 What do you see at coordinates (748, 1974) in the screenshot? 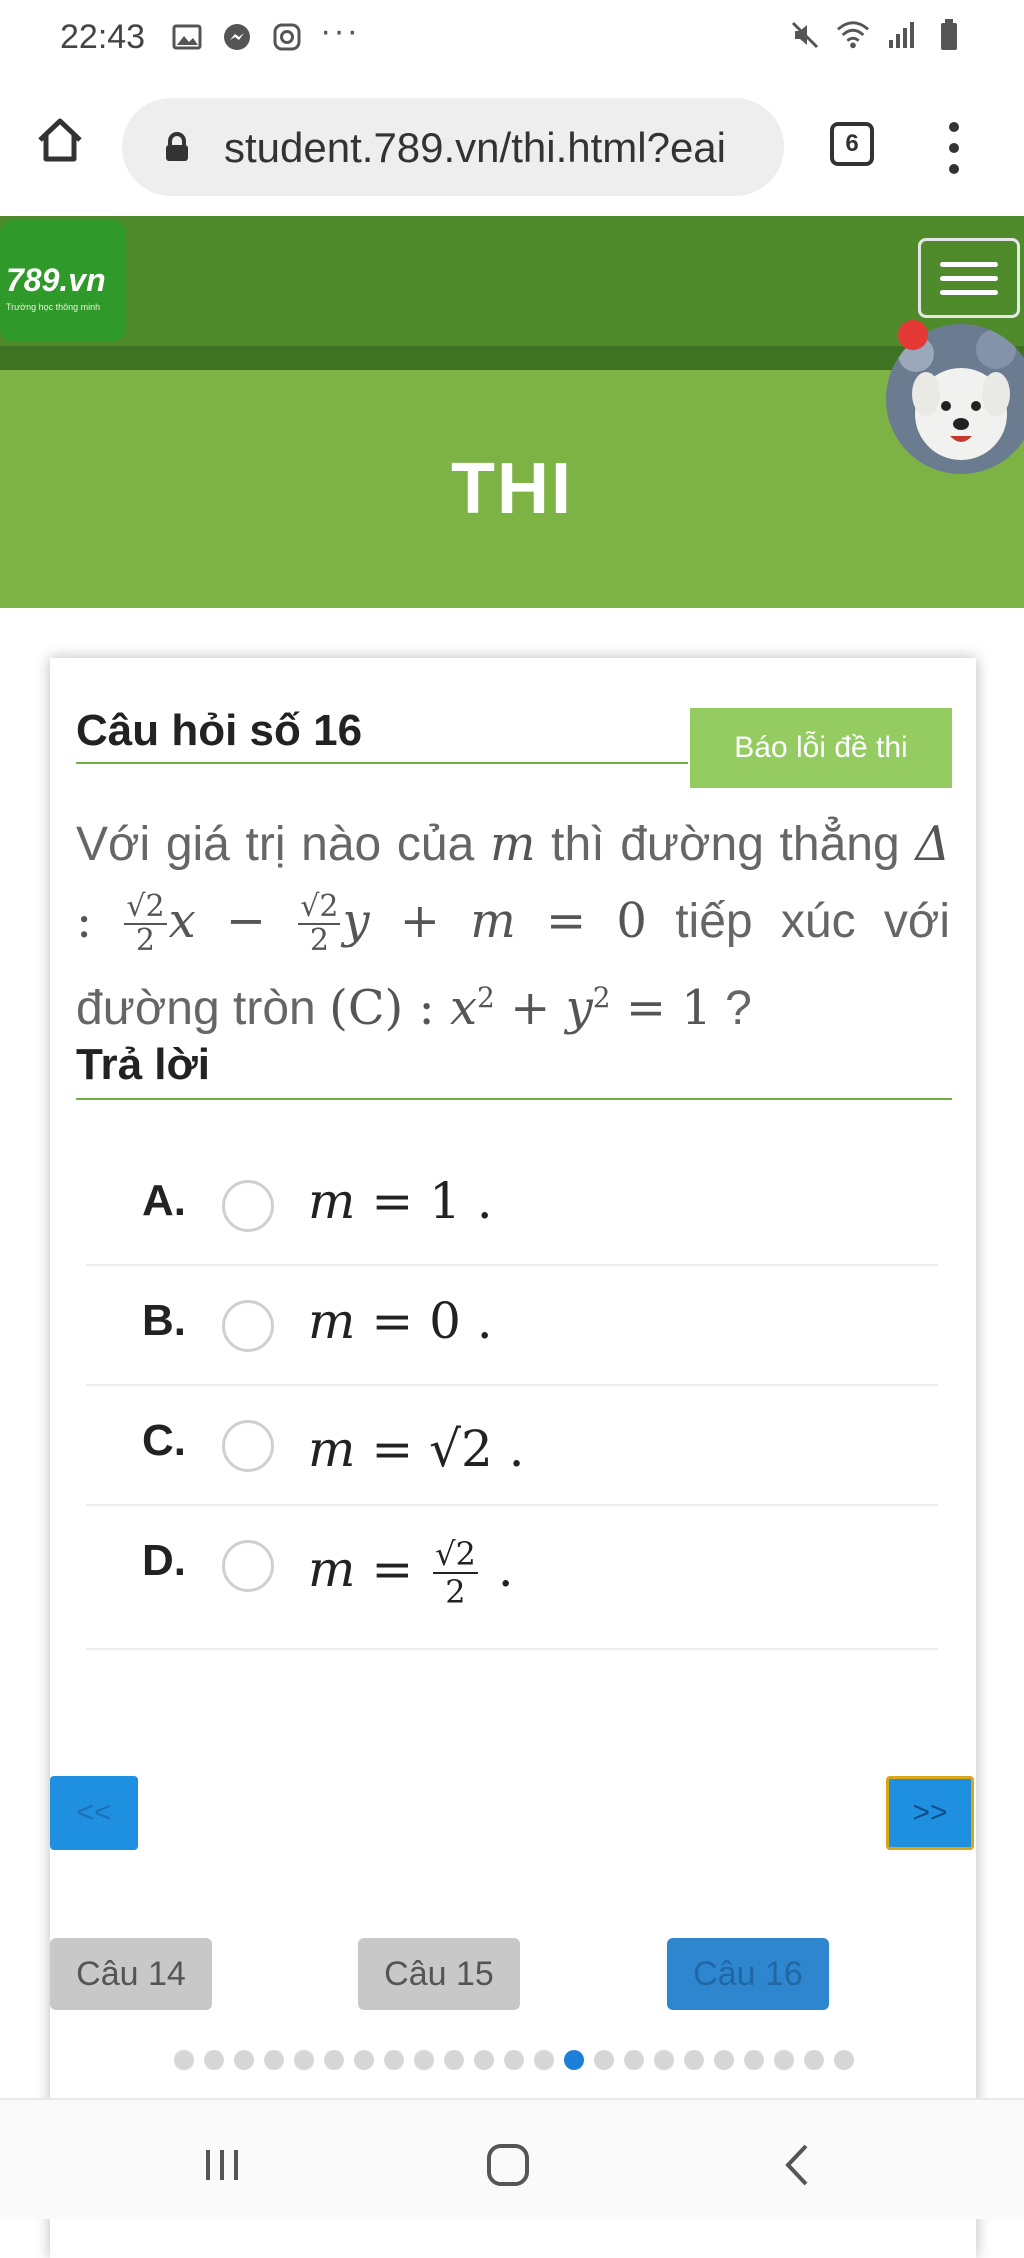
I see `question-16-button: Câu 16` at bounding box center [748, 1974].